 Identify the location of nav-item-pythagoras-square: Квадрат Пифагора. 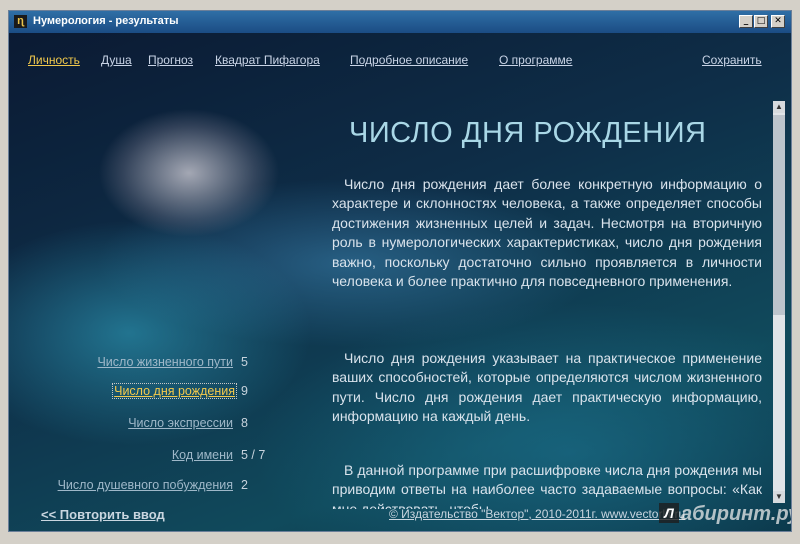
(267, 60).